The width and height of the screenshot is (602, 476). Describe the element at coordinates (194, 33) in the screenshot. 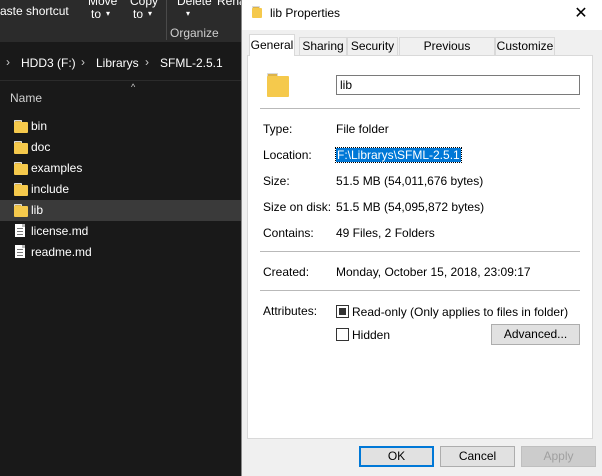

I see `ribbon-group-label: Organize` at that location.